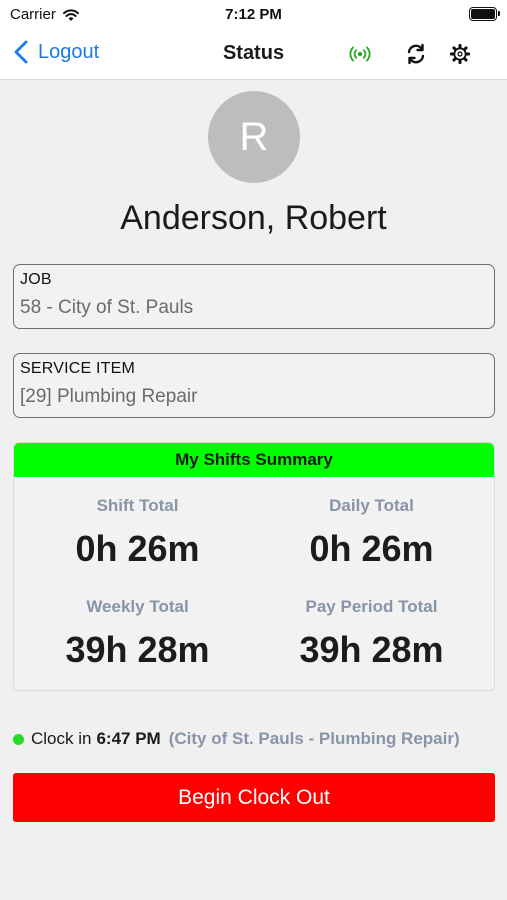 This screenshot has height=900, width=507. I want to click on service-item-field: SERVICE ITEM [29] Plumbing Repair, so click(254, 385).